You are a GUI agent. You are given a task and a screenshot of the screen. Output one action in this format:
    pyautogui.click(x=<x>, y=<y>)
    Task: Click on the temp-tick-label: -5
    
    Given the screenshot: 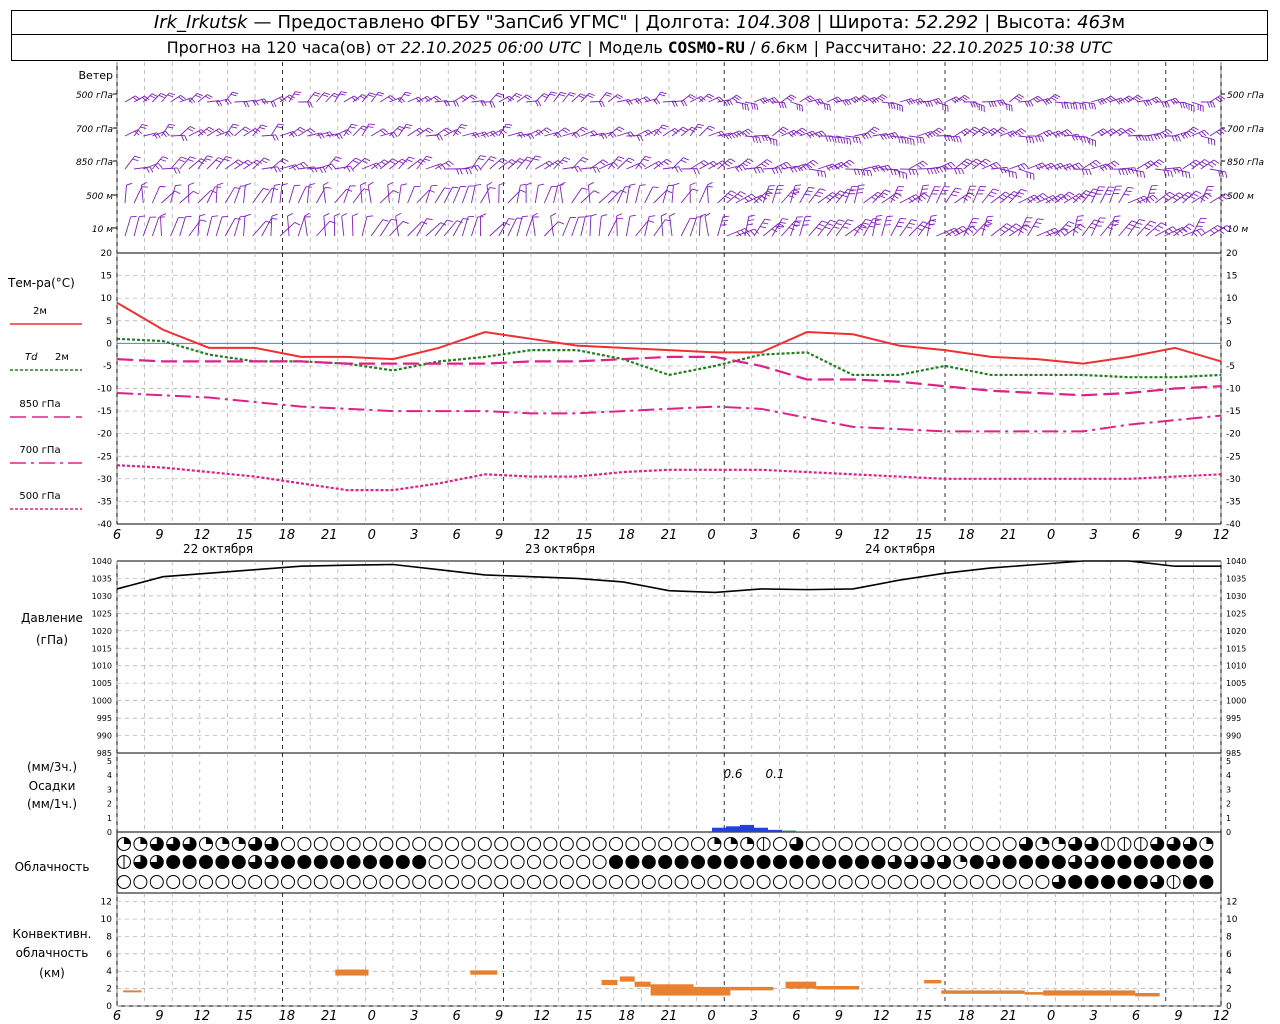 What is the action you would take?
    pyautogui.click(x=107, y=367)
    